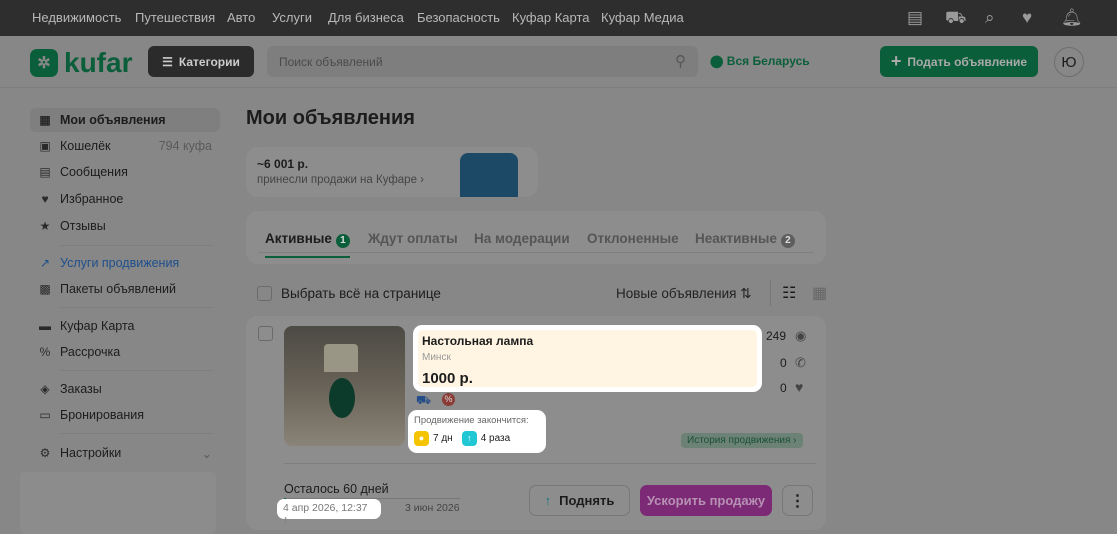 This screenshot has width=1117, height=534. I want to click on tab-inactive: Неактивные 2, so click(745, 239).